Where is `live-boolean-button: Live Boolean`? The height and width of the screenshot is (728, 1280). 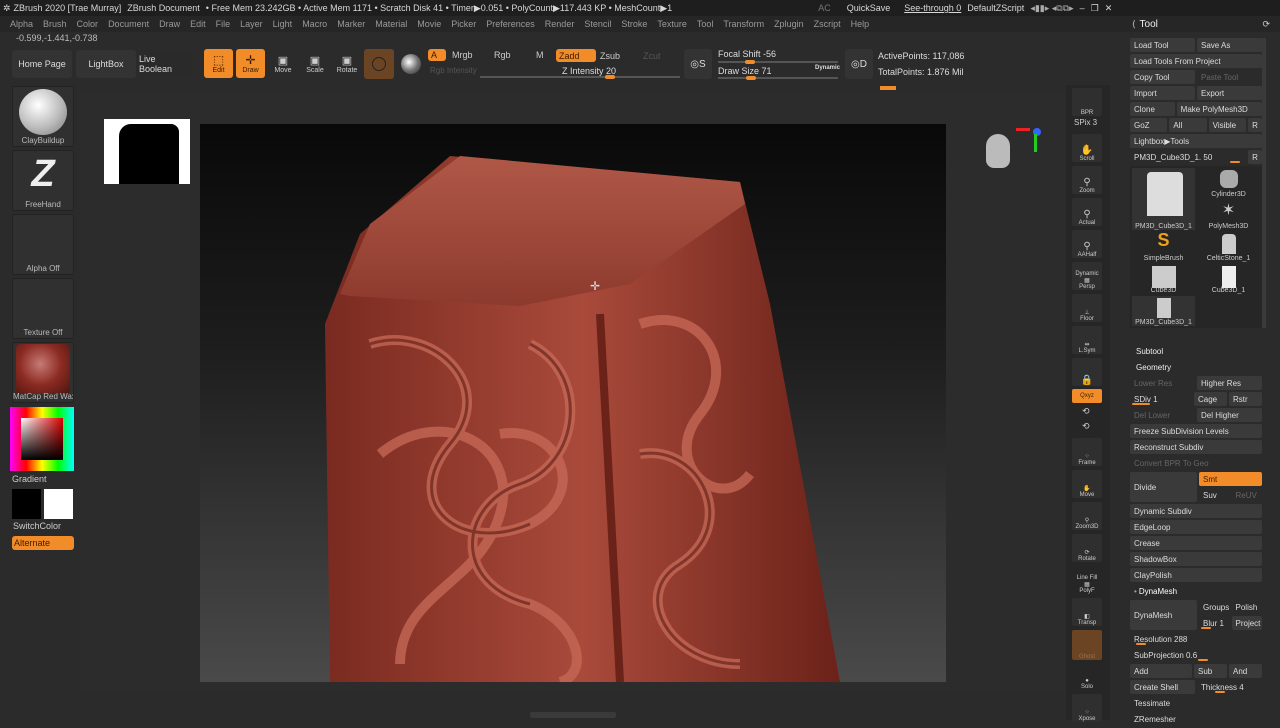 live-boolean-button: Live Boolean is located at coordinates (165, 64).